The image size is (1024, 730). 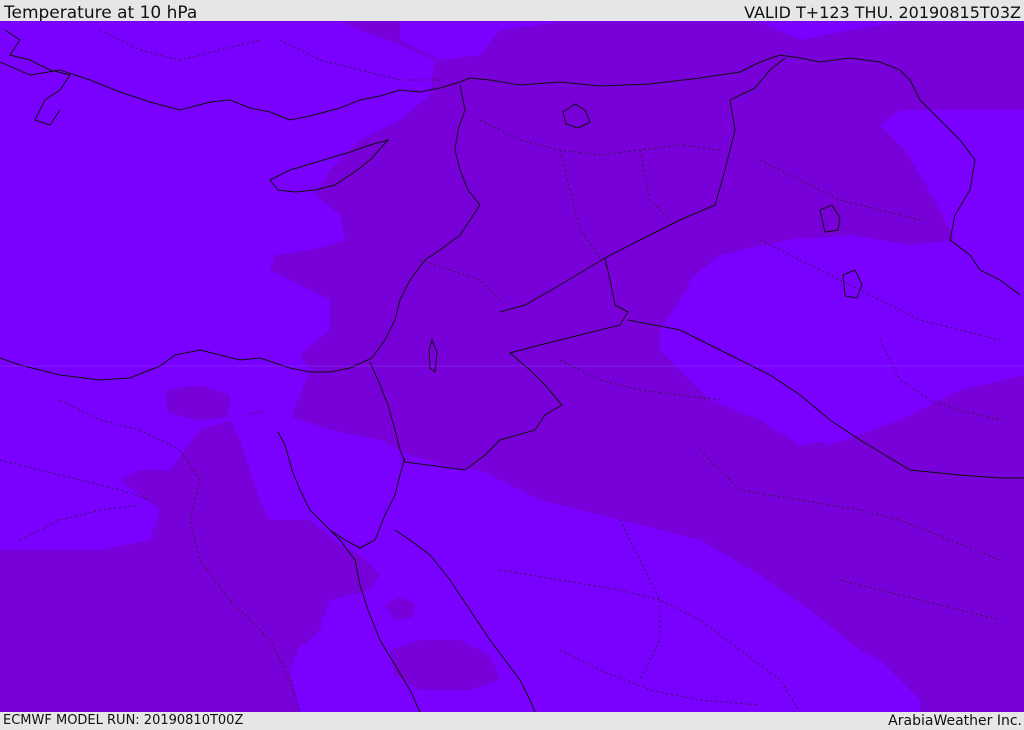 What do you see at coordinates (101, 13) in the screenshot?
I see `map-title: Temperature at 10 hPa` at bounding box center [101, 13].